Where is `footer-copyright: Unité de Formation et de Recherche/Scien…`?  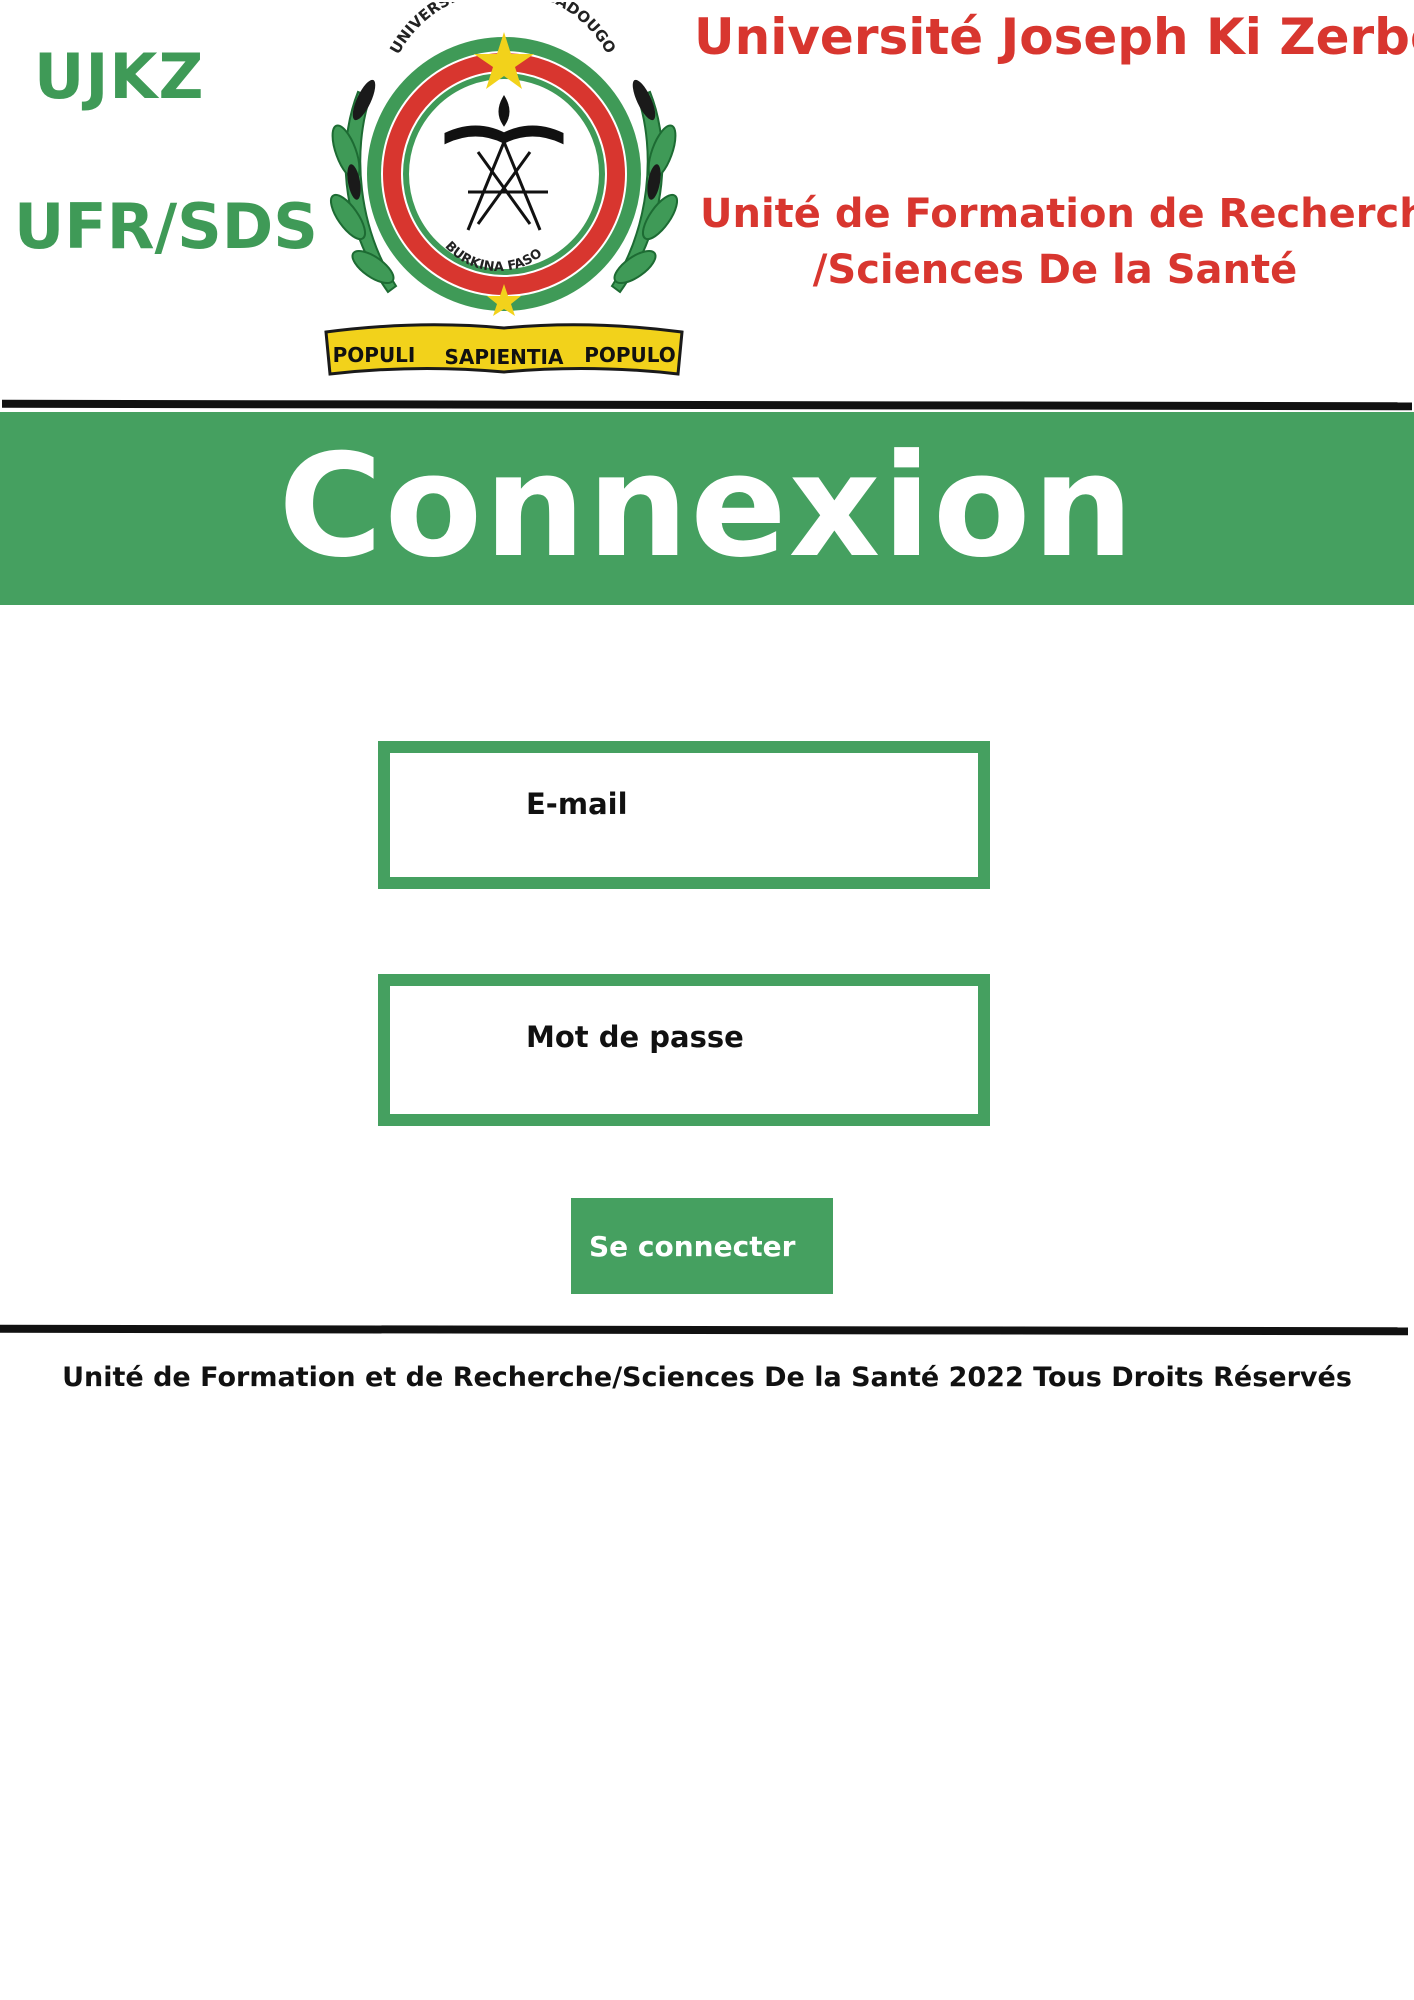 footer-copyright: Unité de Formation et de Recherche/Scien… is located at coordinates (707, 1377).